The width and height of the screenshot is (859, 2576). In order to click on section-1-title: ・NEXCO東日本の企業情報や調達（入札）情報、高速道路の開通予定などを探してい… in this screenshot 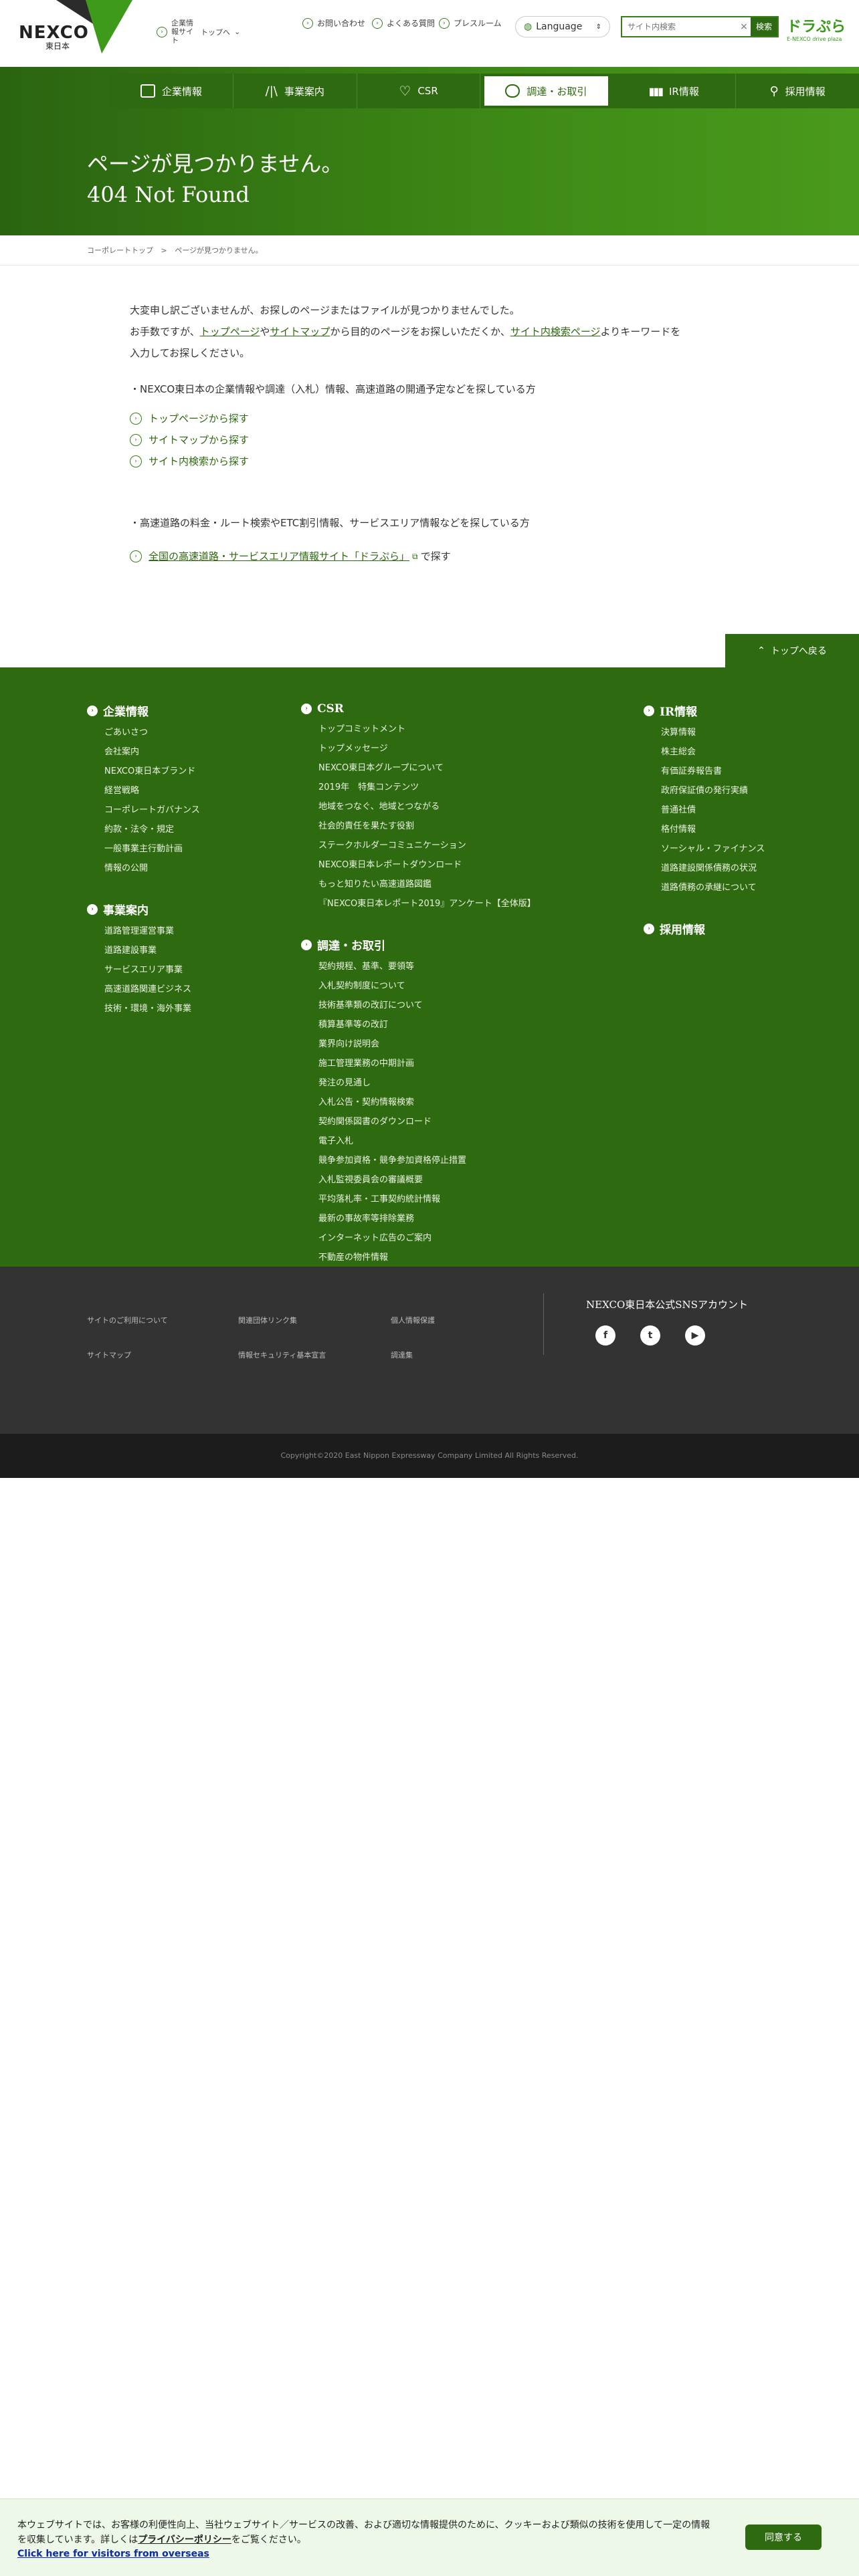, I will do `click(333, 389)`.